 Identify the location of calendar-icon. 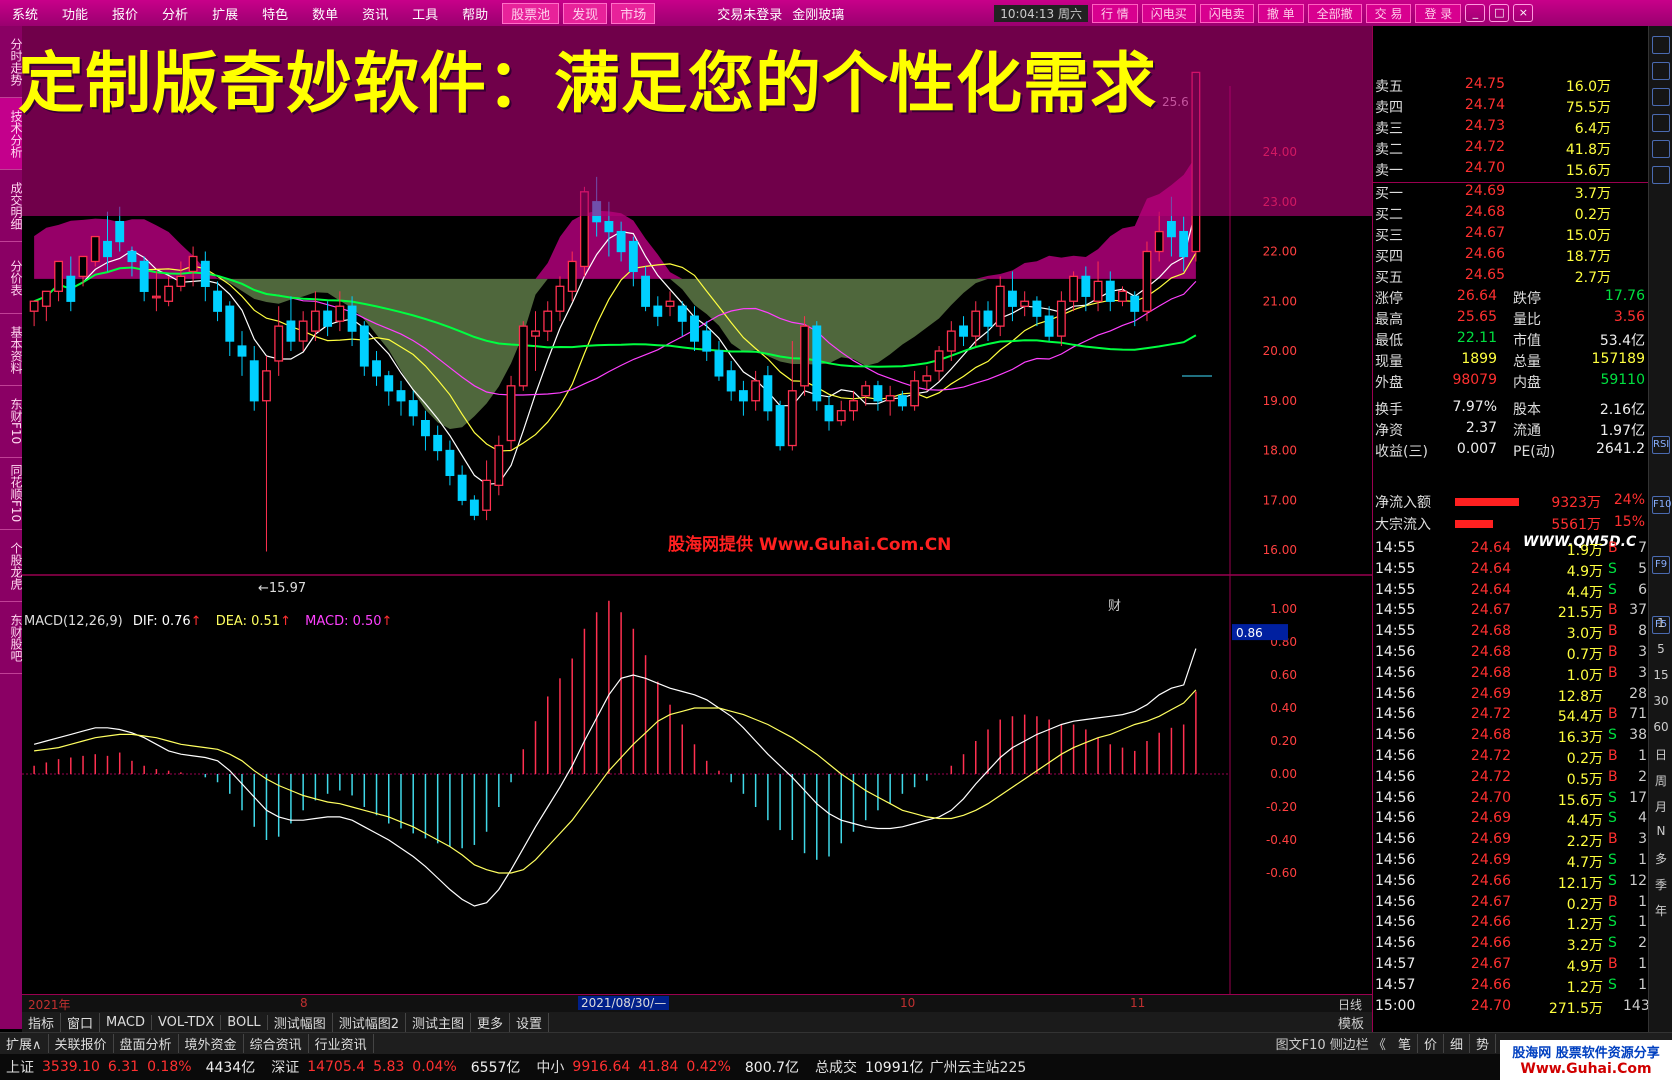
(1661, 149).